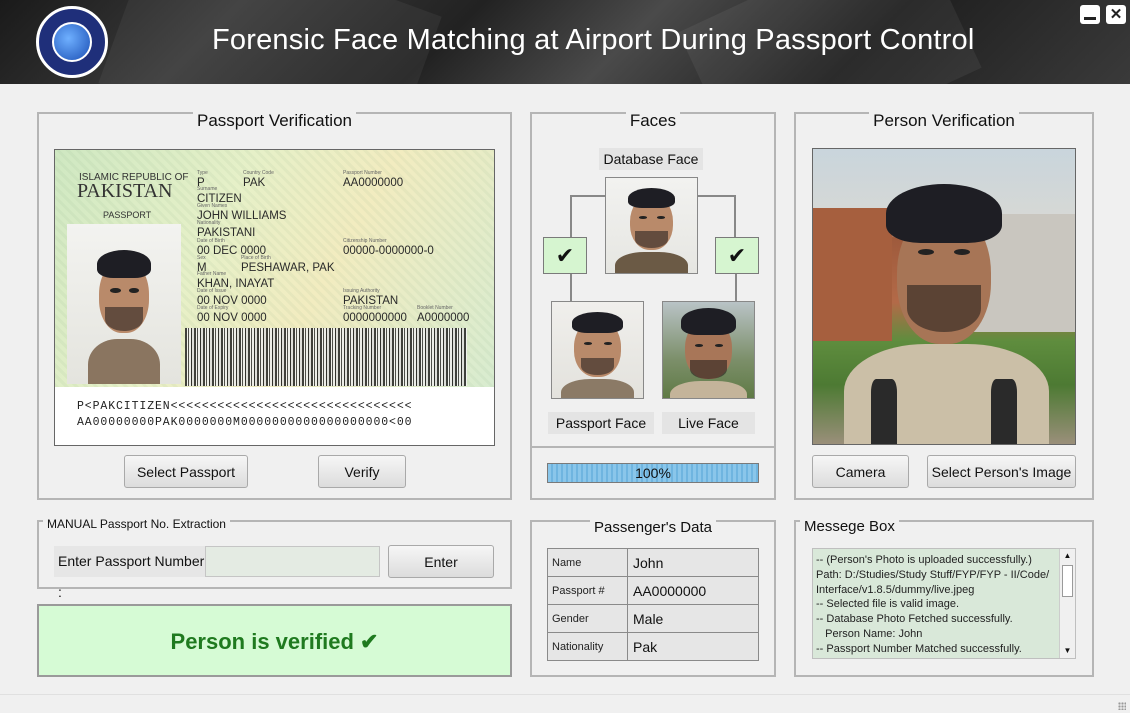  What do you see at coordinates (708, 350) in the screenshot?
I see `live-face-image` at bounding box center [708, 350].